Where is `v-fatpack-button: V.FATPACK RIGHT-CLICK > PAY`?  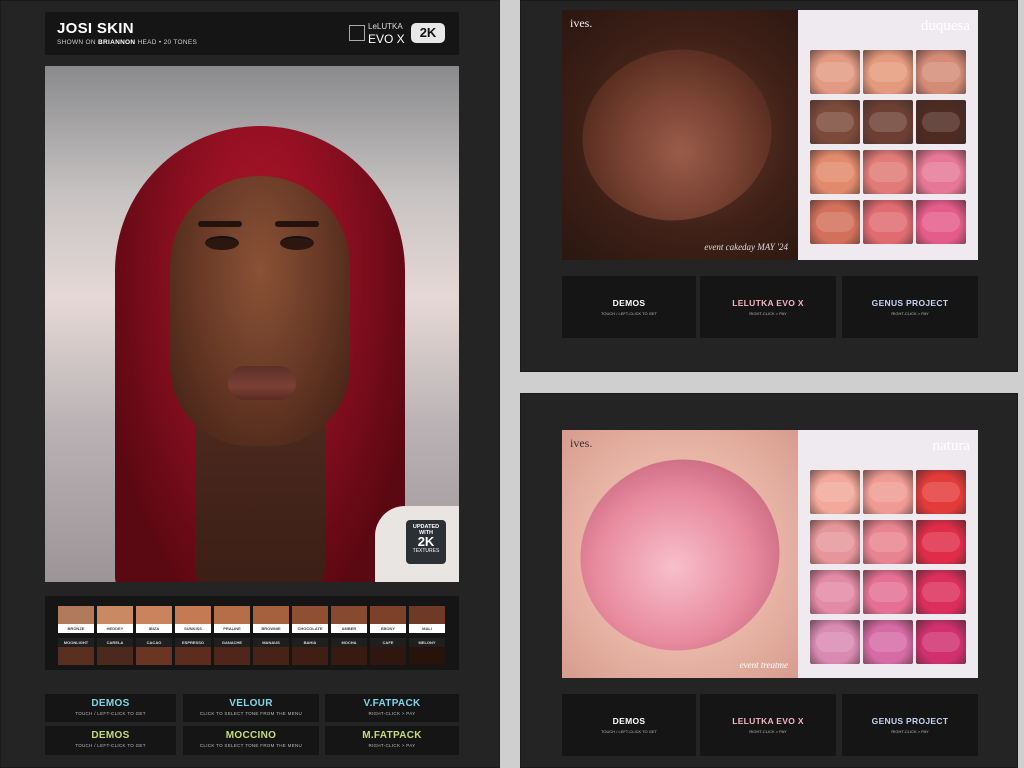
v-fatpack-button: V.FATPACK RIGHT-CLICK > PAY is located at coordinates (392, 708).